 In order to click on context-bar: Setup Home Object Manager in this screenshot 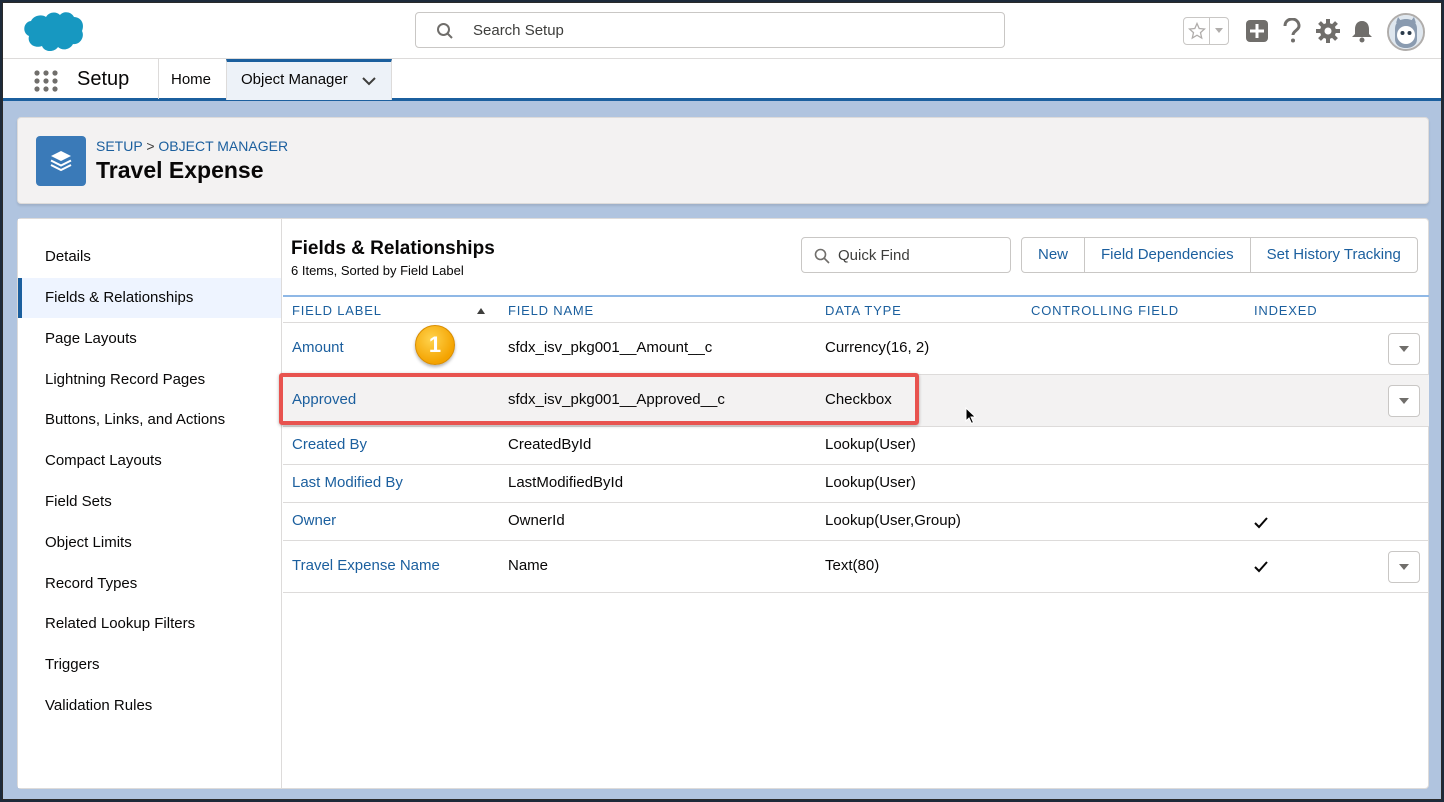, I will do `click(722, 80)`.